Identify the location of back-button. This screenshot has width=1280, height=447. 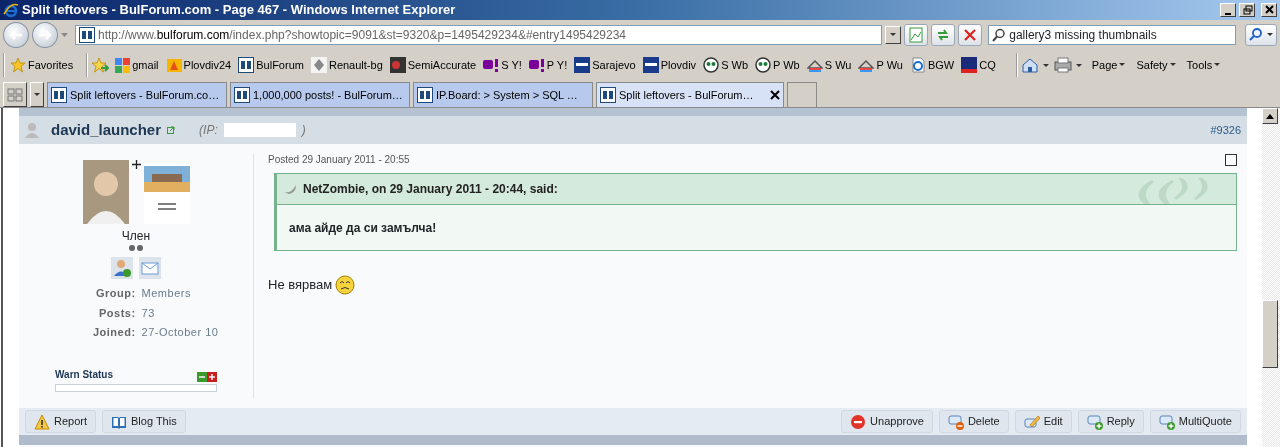
(16, 35).